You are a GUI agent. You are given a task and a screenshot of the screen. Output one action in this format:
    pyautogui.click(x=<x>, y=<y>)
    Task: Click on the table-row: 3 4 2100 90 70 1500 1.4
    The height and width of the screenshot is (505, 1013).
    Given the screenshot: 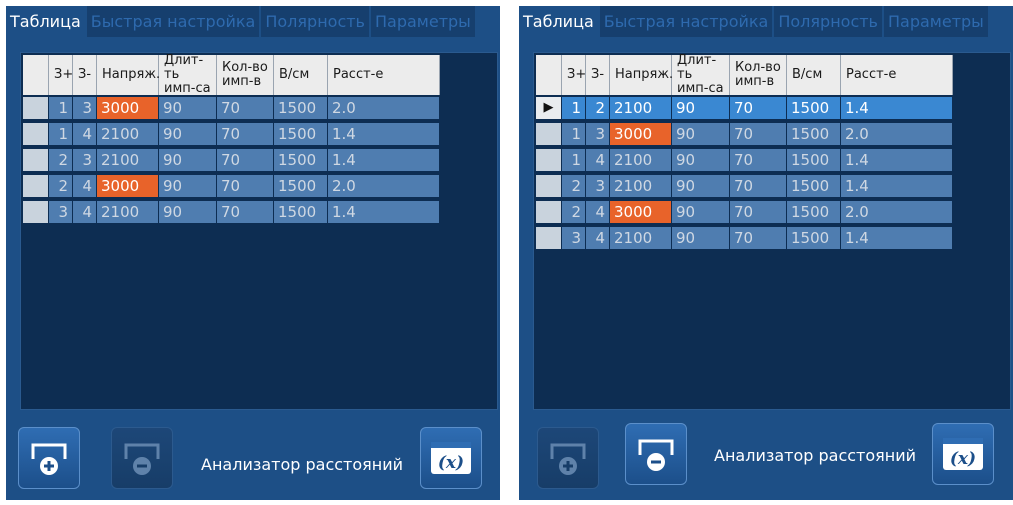 What is the action you would take?
    pyautogui.click(x=231, y=212)
    